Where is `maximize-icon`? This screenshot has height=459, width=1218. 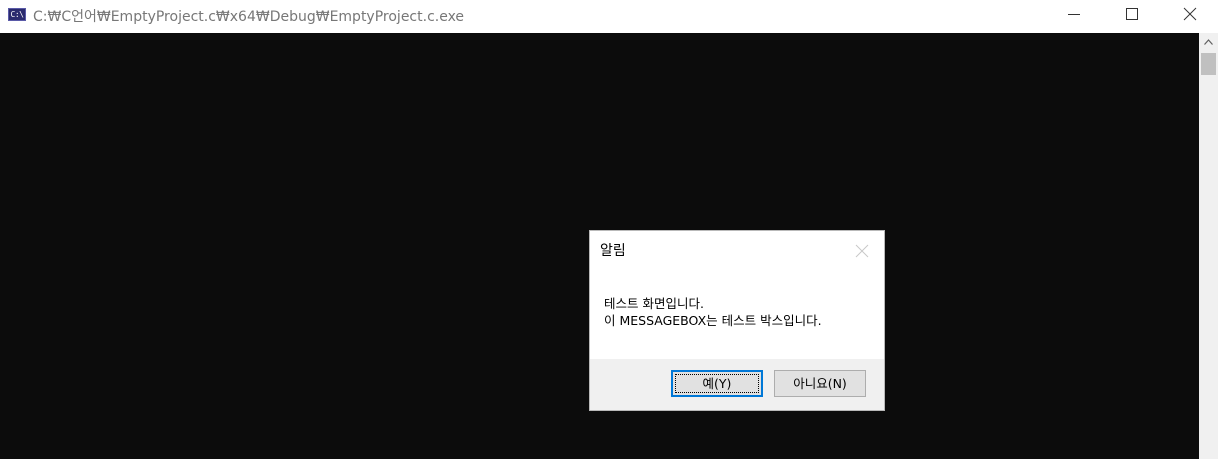
maximize-icon is located at coordinates (1132, 14).